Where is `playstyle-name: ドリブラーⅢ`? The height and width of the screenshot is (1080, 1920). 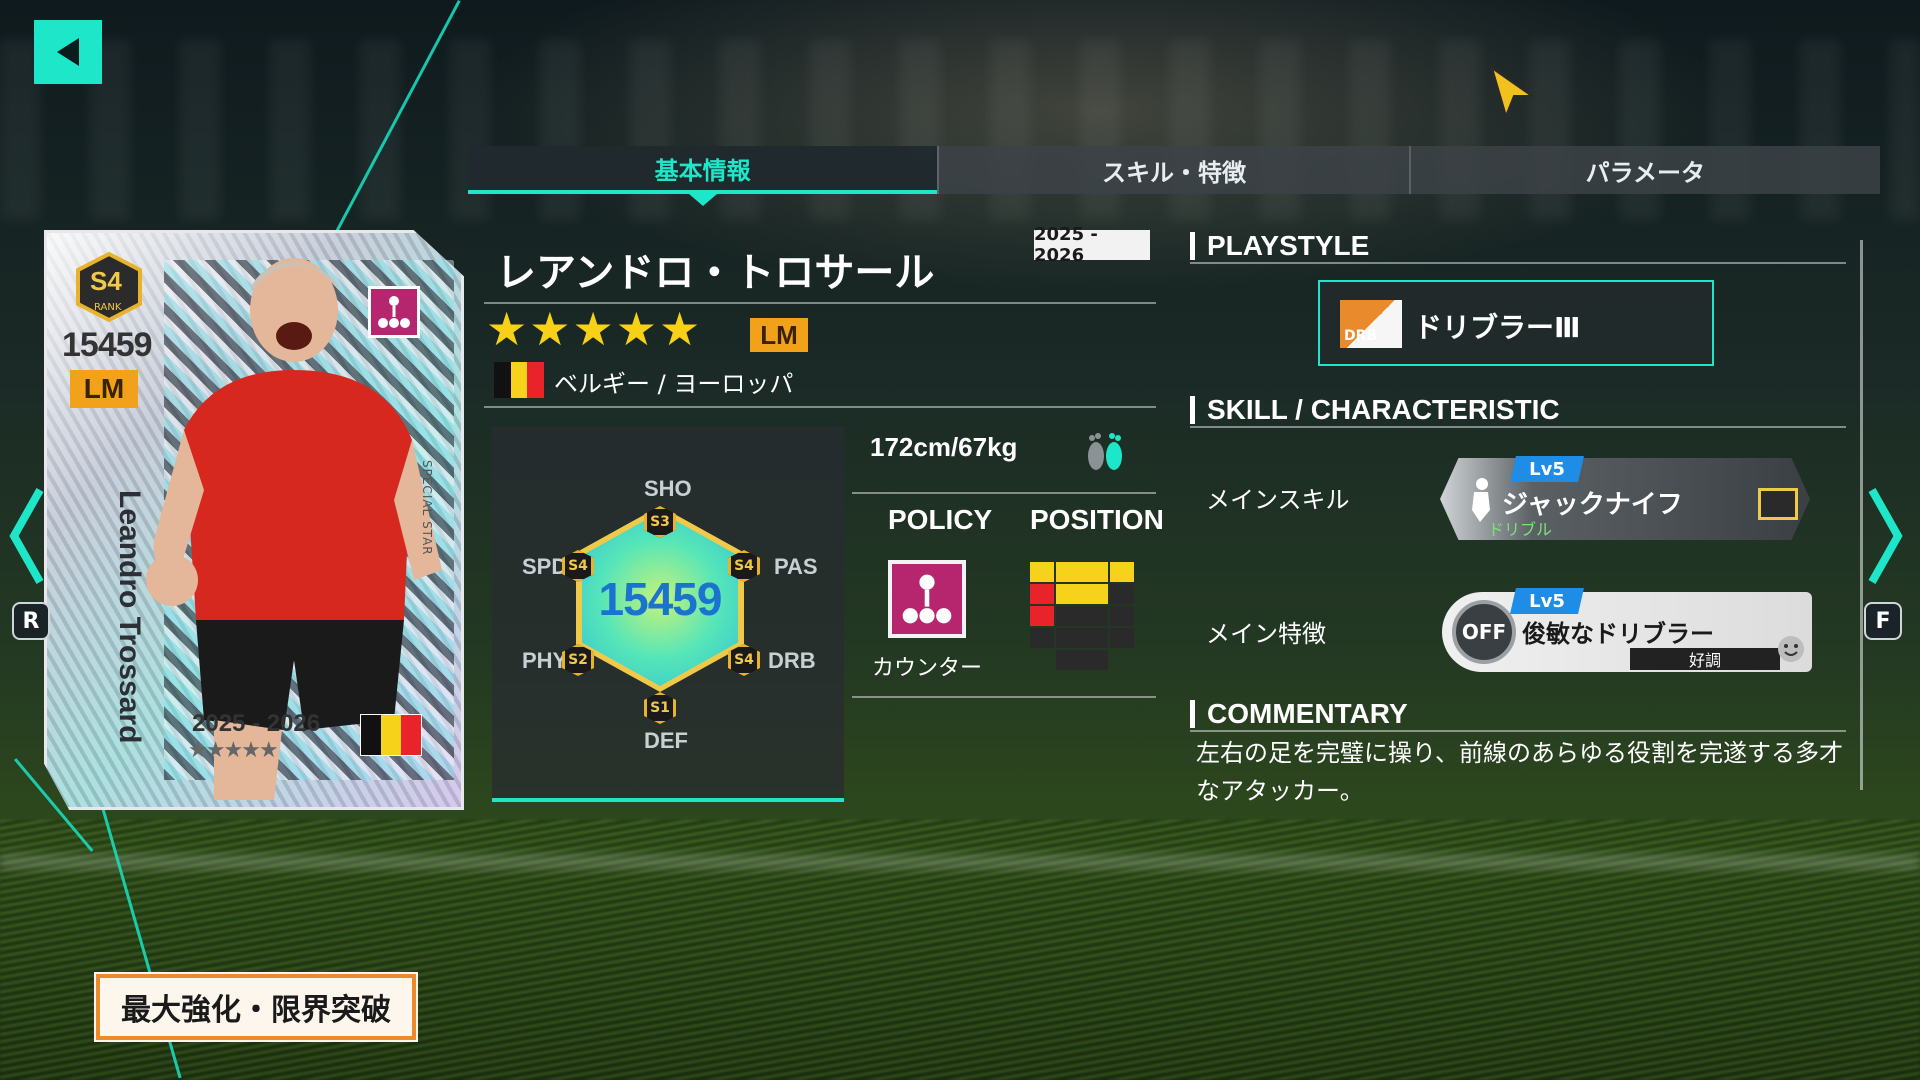 playstyle-name: ドリブラーⅢ is located at coordinates (1497, 327).